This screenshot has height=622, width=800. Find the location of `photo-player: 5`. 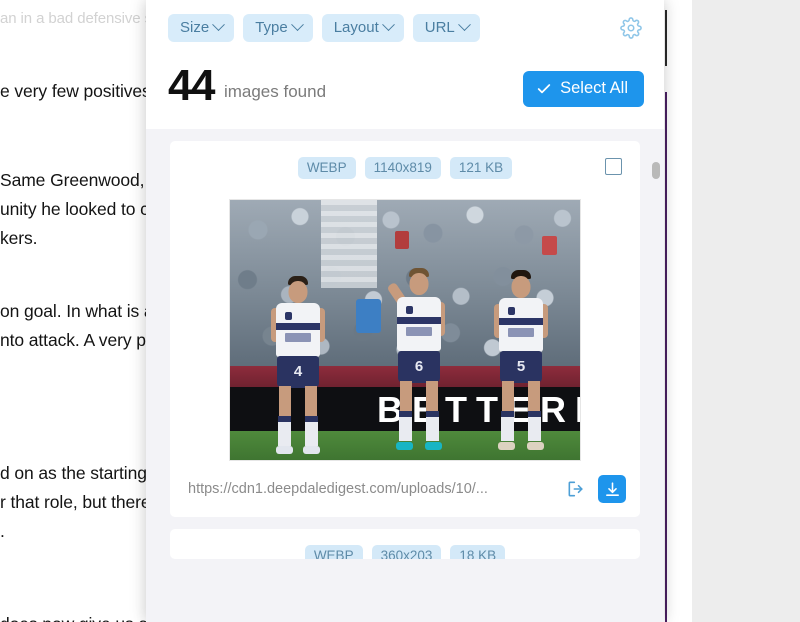

photo-player: 5 is located at coordinates (521, 362).